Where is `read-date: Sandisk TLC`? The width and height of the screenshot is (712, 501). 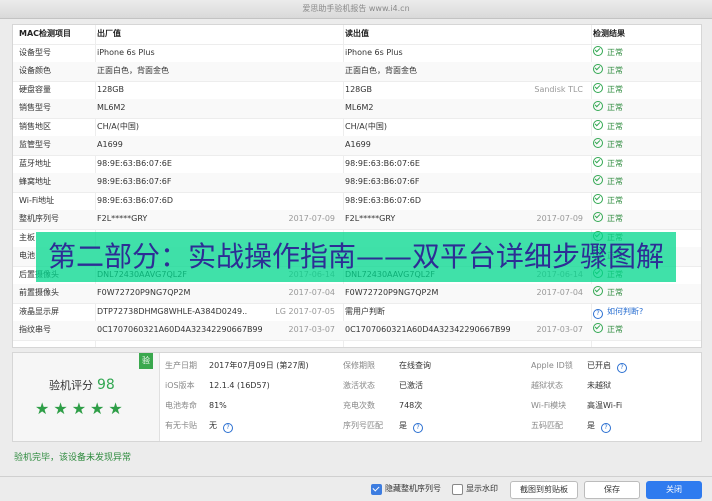
read-date: Sandisk TLC is located at coordinates (558, 89).